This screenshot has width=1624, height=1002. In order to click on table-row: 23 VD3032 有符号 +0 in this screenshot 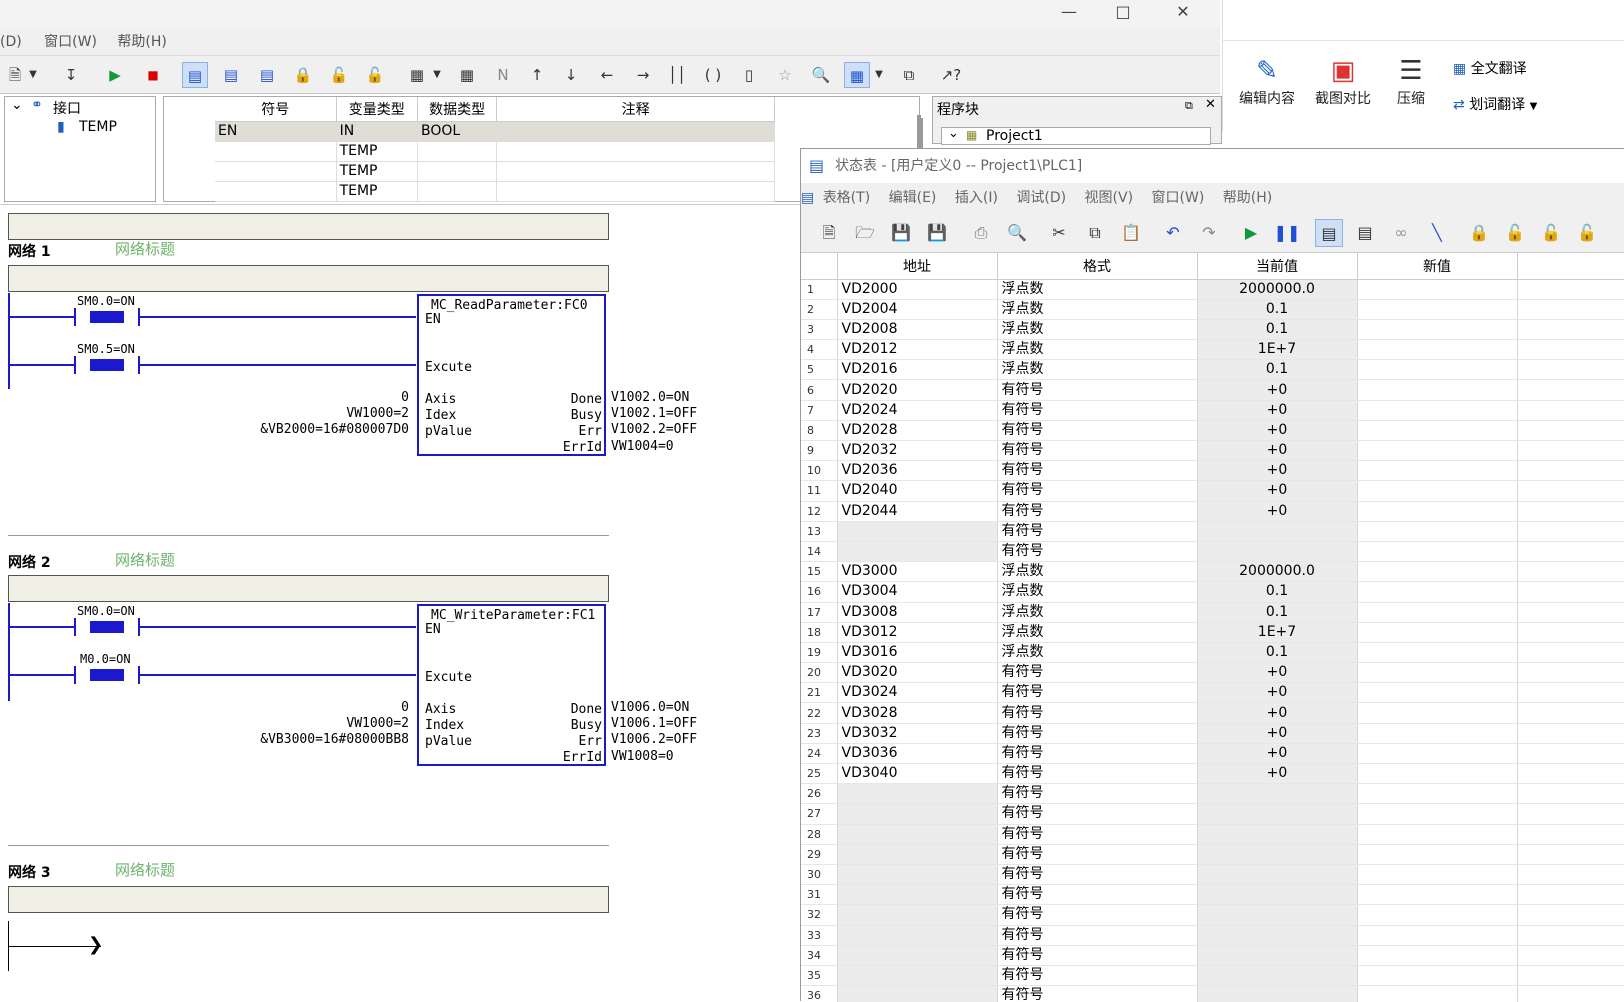, I will do `click(1212, 733)`.